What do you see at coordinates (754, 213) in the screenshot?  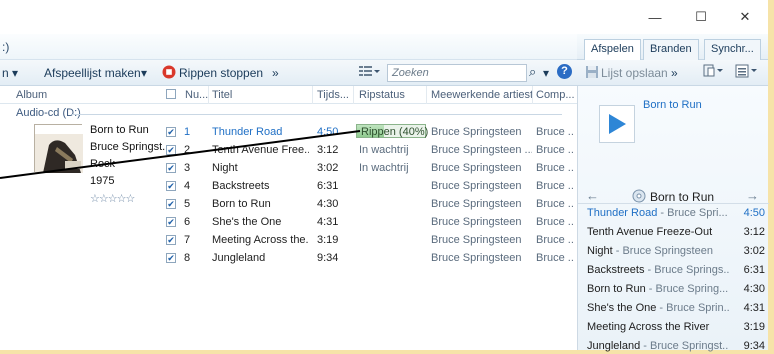 I see `playlist-item-duration: 4:50` at bounding box center [754, 213].